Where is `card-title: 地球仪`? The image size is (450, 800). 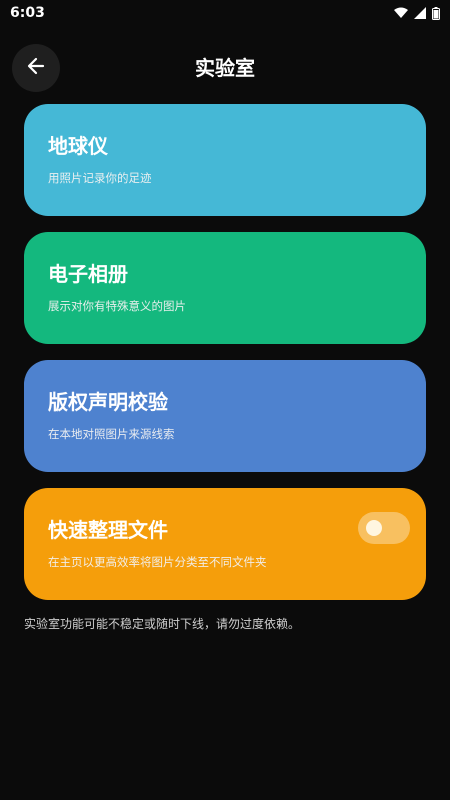
card-title: 地球仪 is located at coordinates (78, 146).